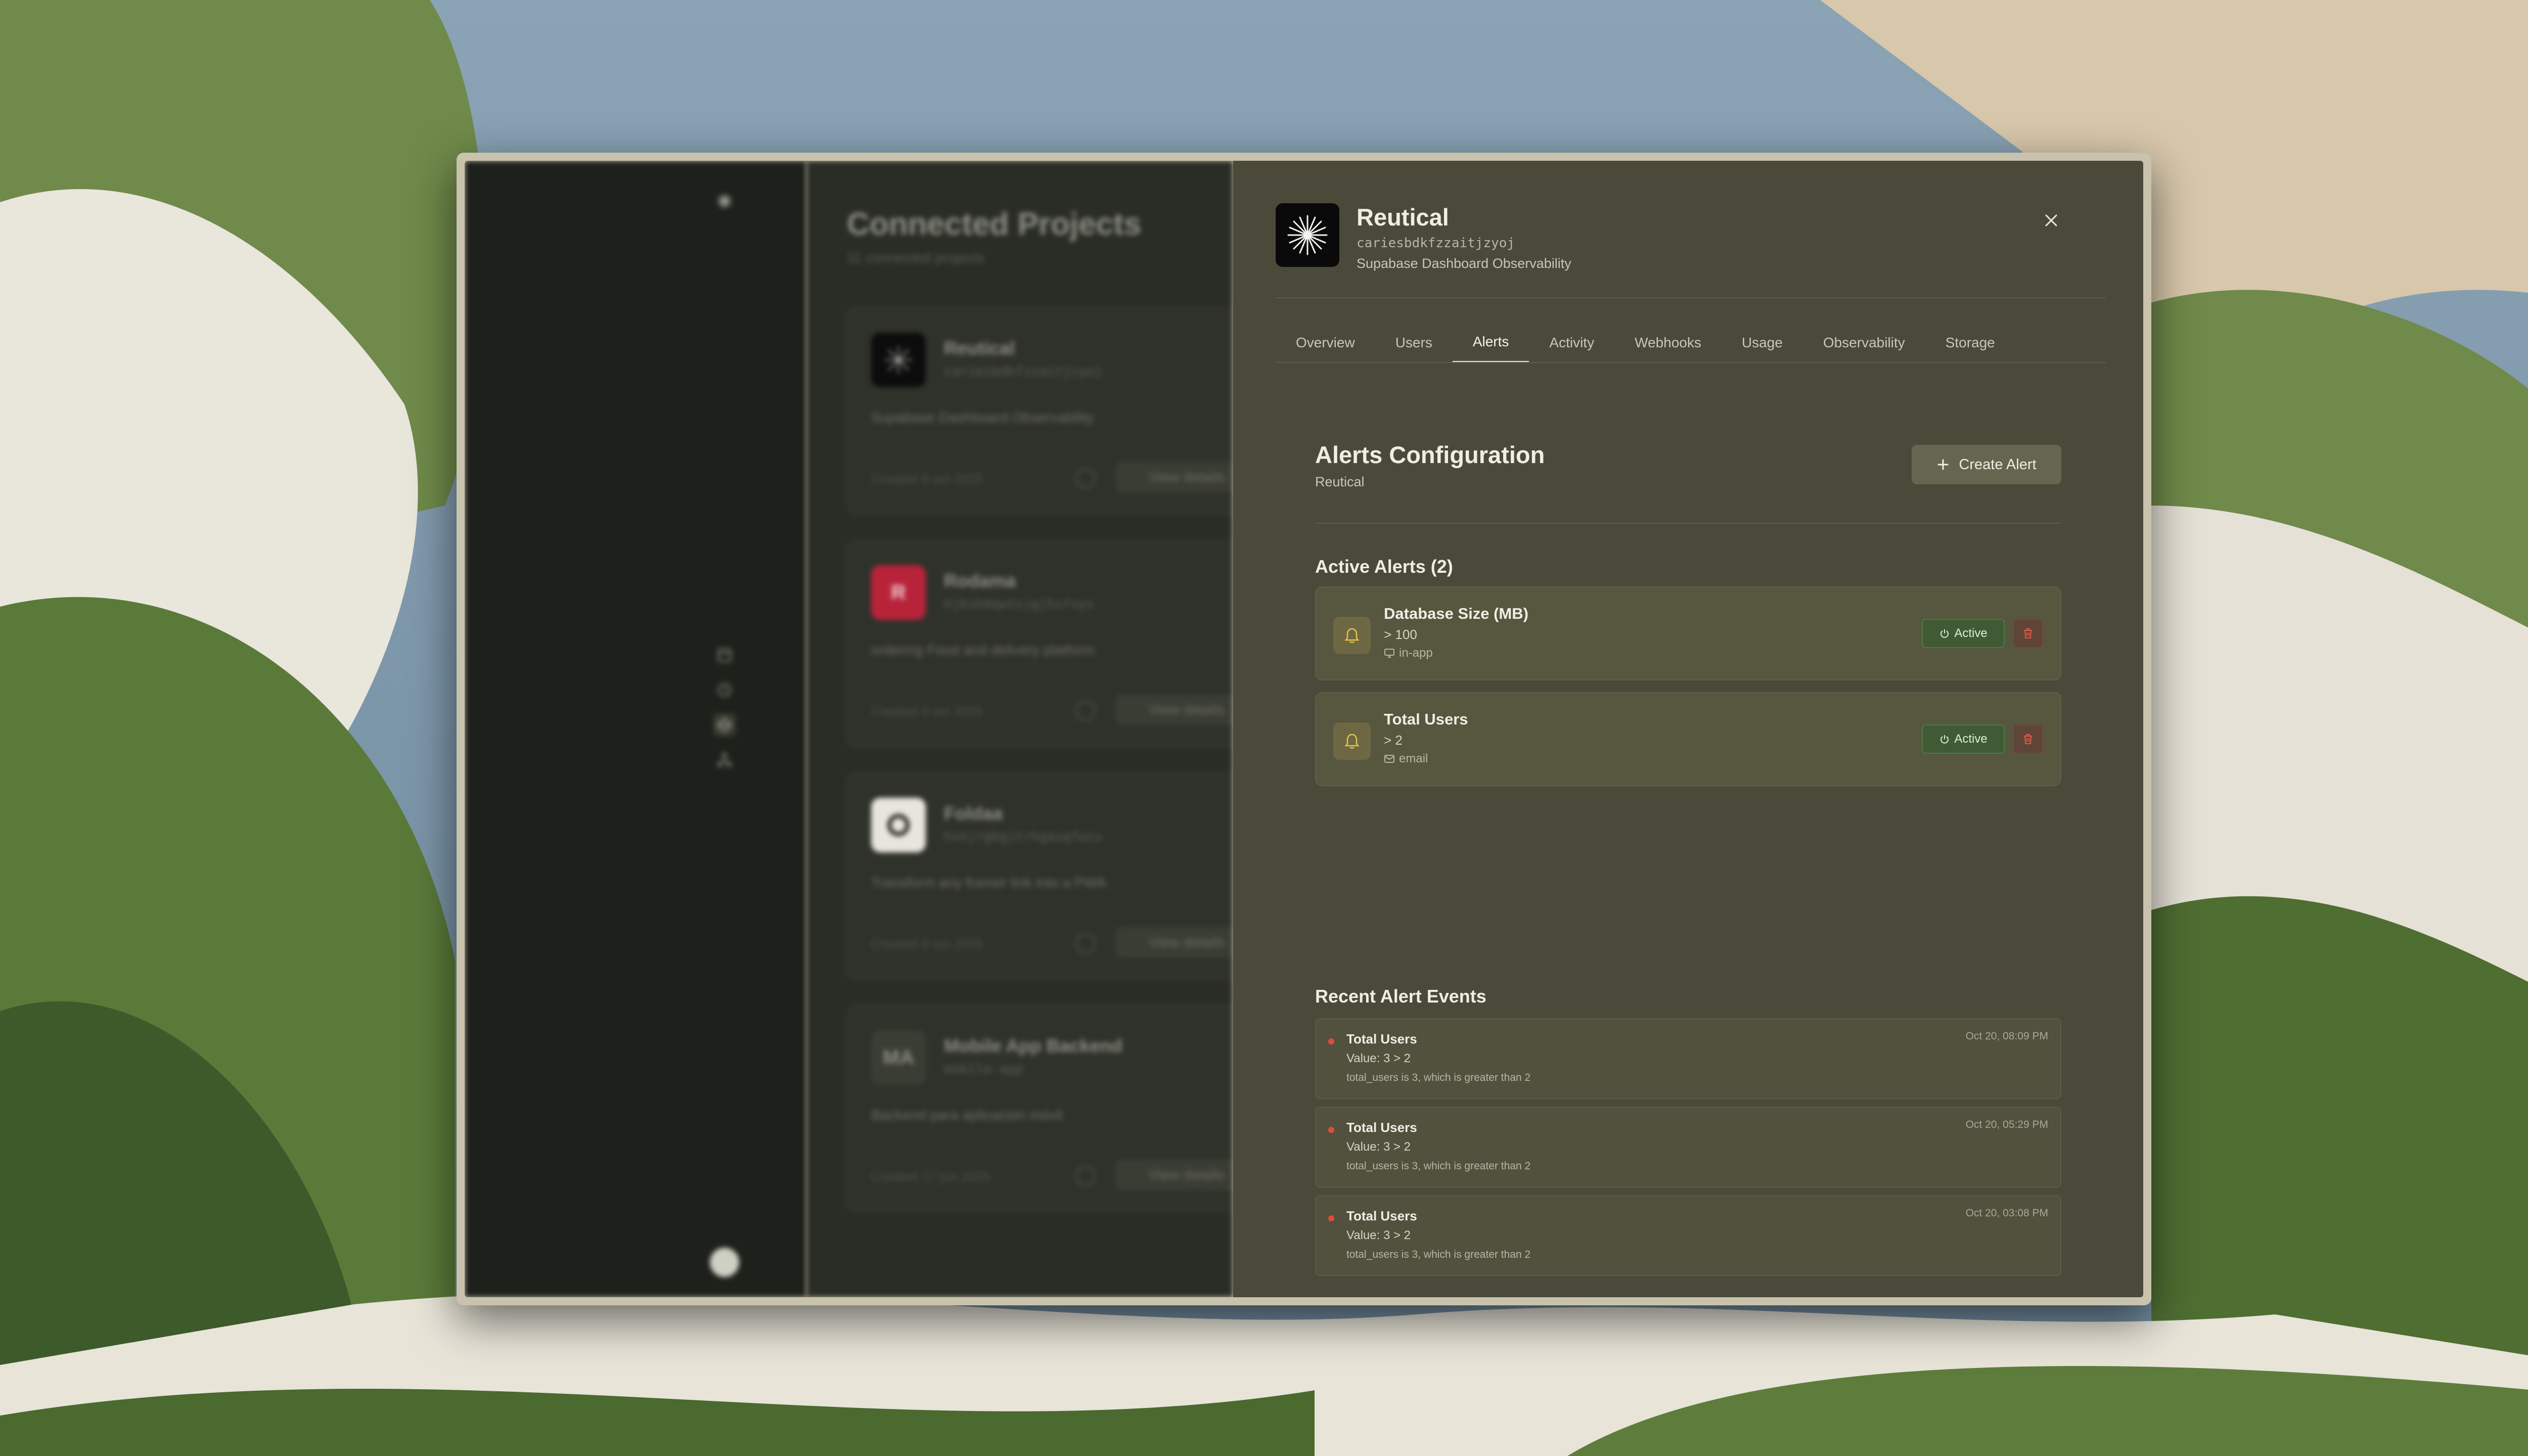 The height and width of the screenshot is (1456, 2528). Describe the element at coordinates (1430, 454) in the screenshot. I see `section-title: Alerts Configuration` at that location.